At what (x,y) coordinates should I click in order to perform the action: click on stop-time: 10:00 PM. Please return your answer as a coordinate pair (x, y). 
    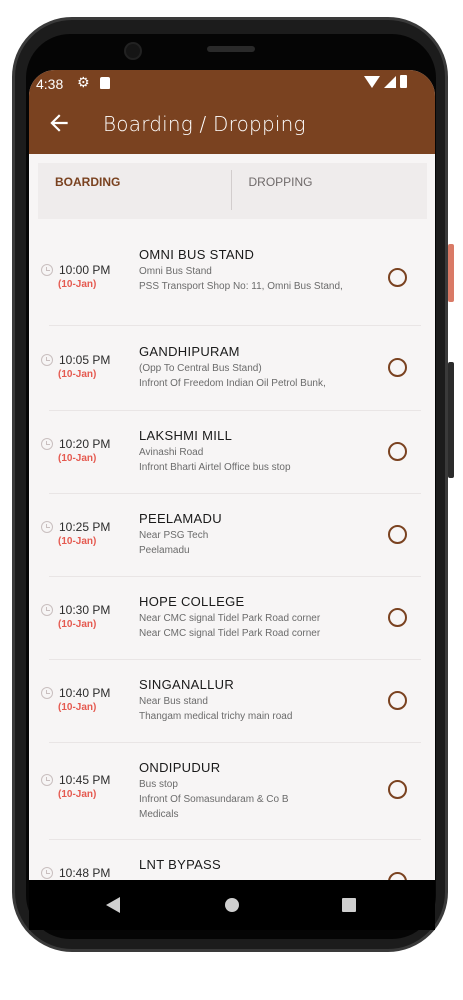
    Looking at the image, I should click on (85, 270).